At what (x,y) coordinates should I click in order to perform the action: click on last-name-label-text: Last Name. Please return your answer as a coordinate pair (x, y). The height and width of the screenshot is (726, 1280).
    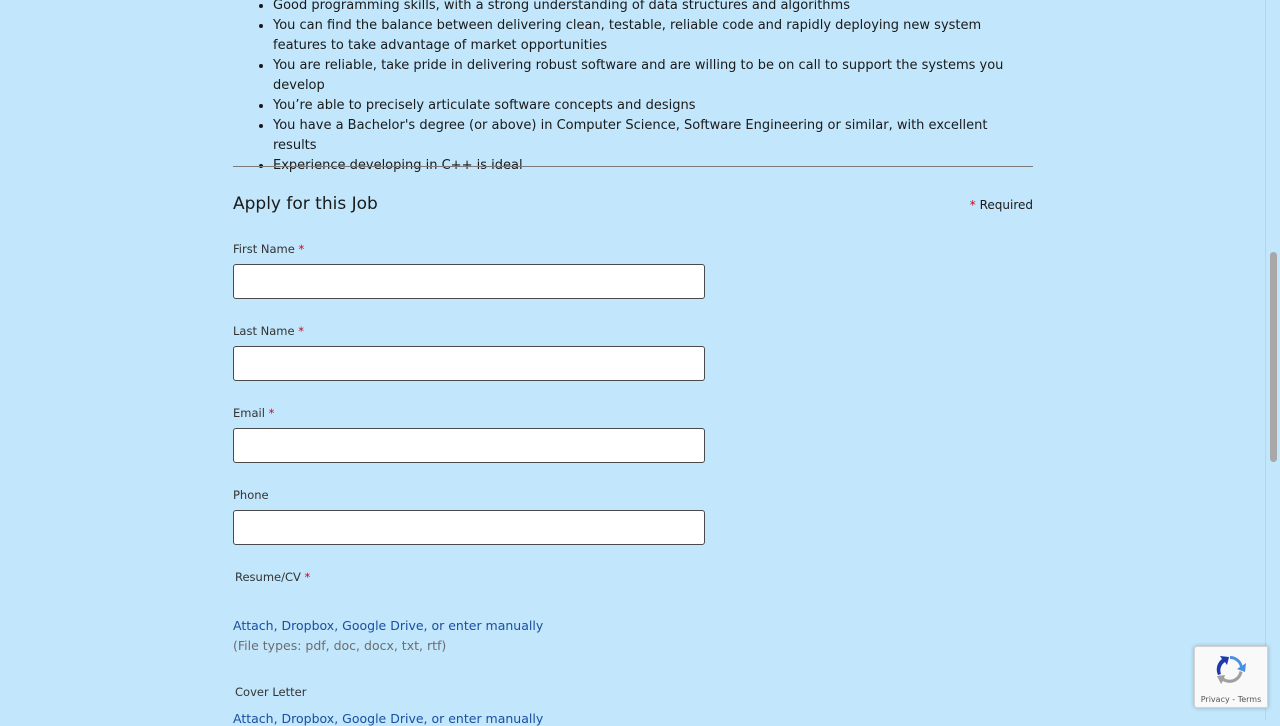
    Looking at the image, I should click on (264, 331).